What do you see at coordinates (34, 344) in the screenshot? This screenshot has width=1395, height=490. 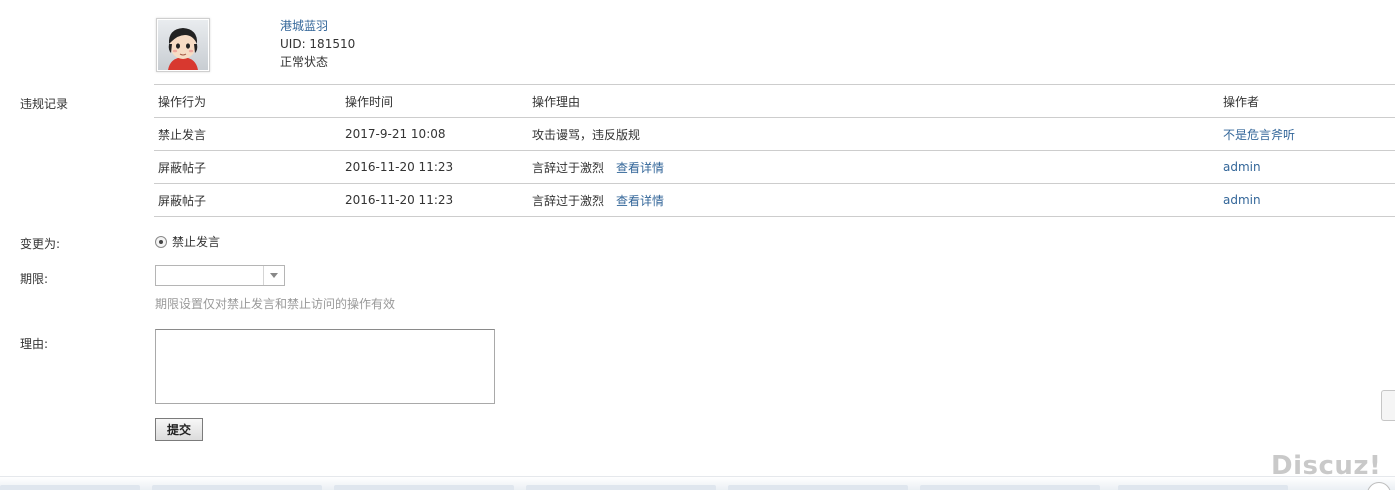 I see `reason-label: 理由:` at bounding box center [34, 344].